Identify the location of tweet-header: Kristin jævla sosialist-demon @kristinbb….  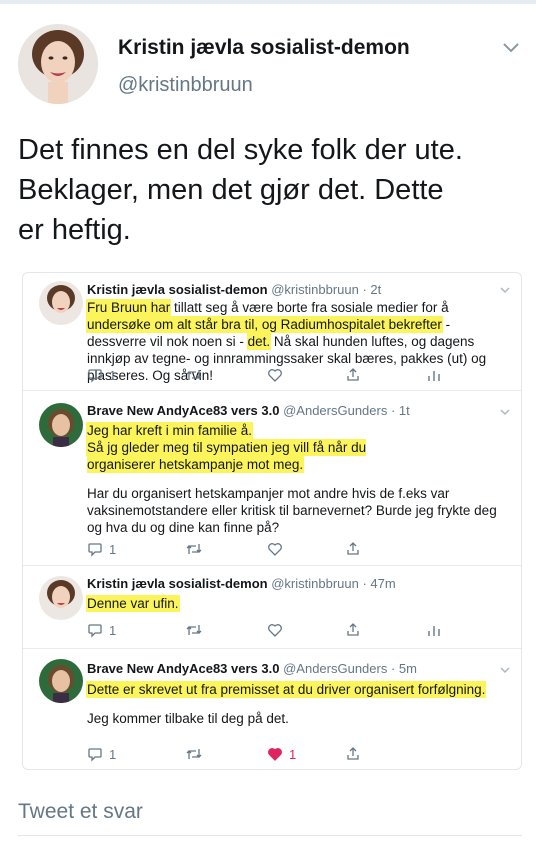
(270, 66).